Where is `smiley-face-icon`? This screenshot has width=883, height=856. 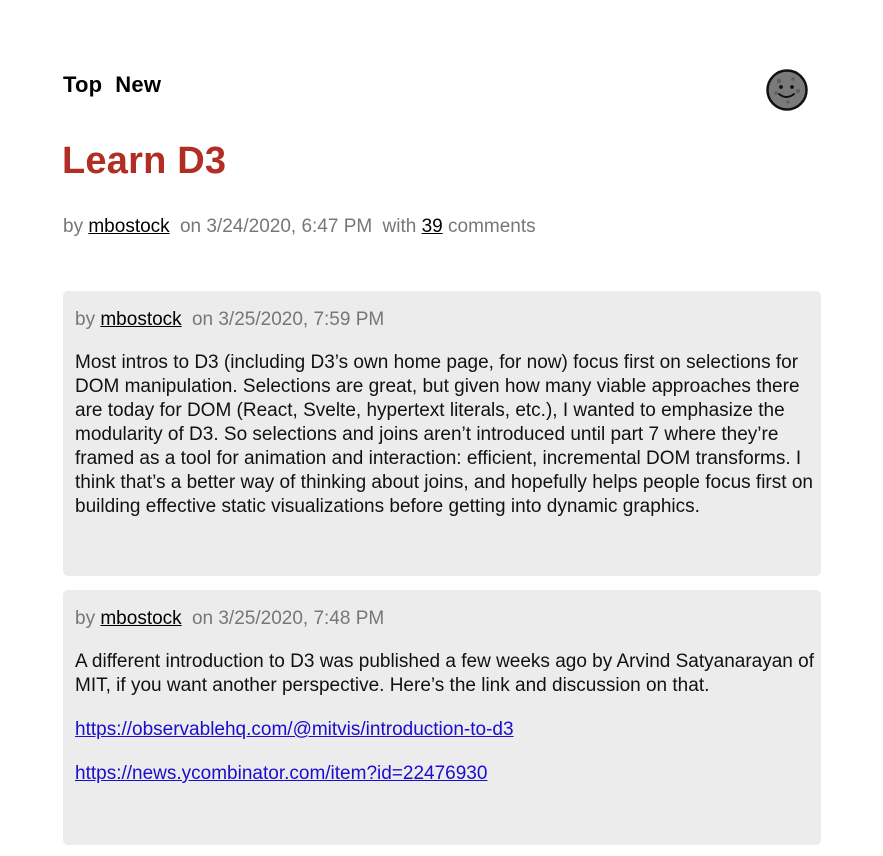 smiley-face-icon is located at coordinates (787, 90).